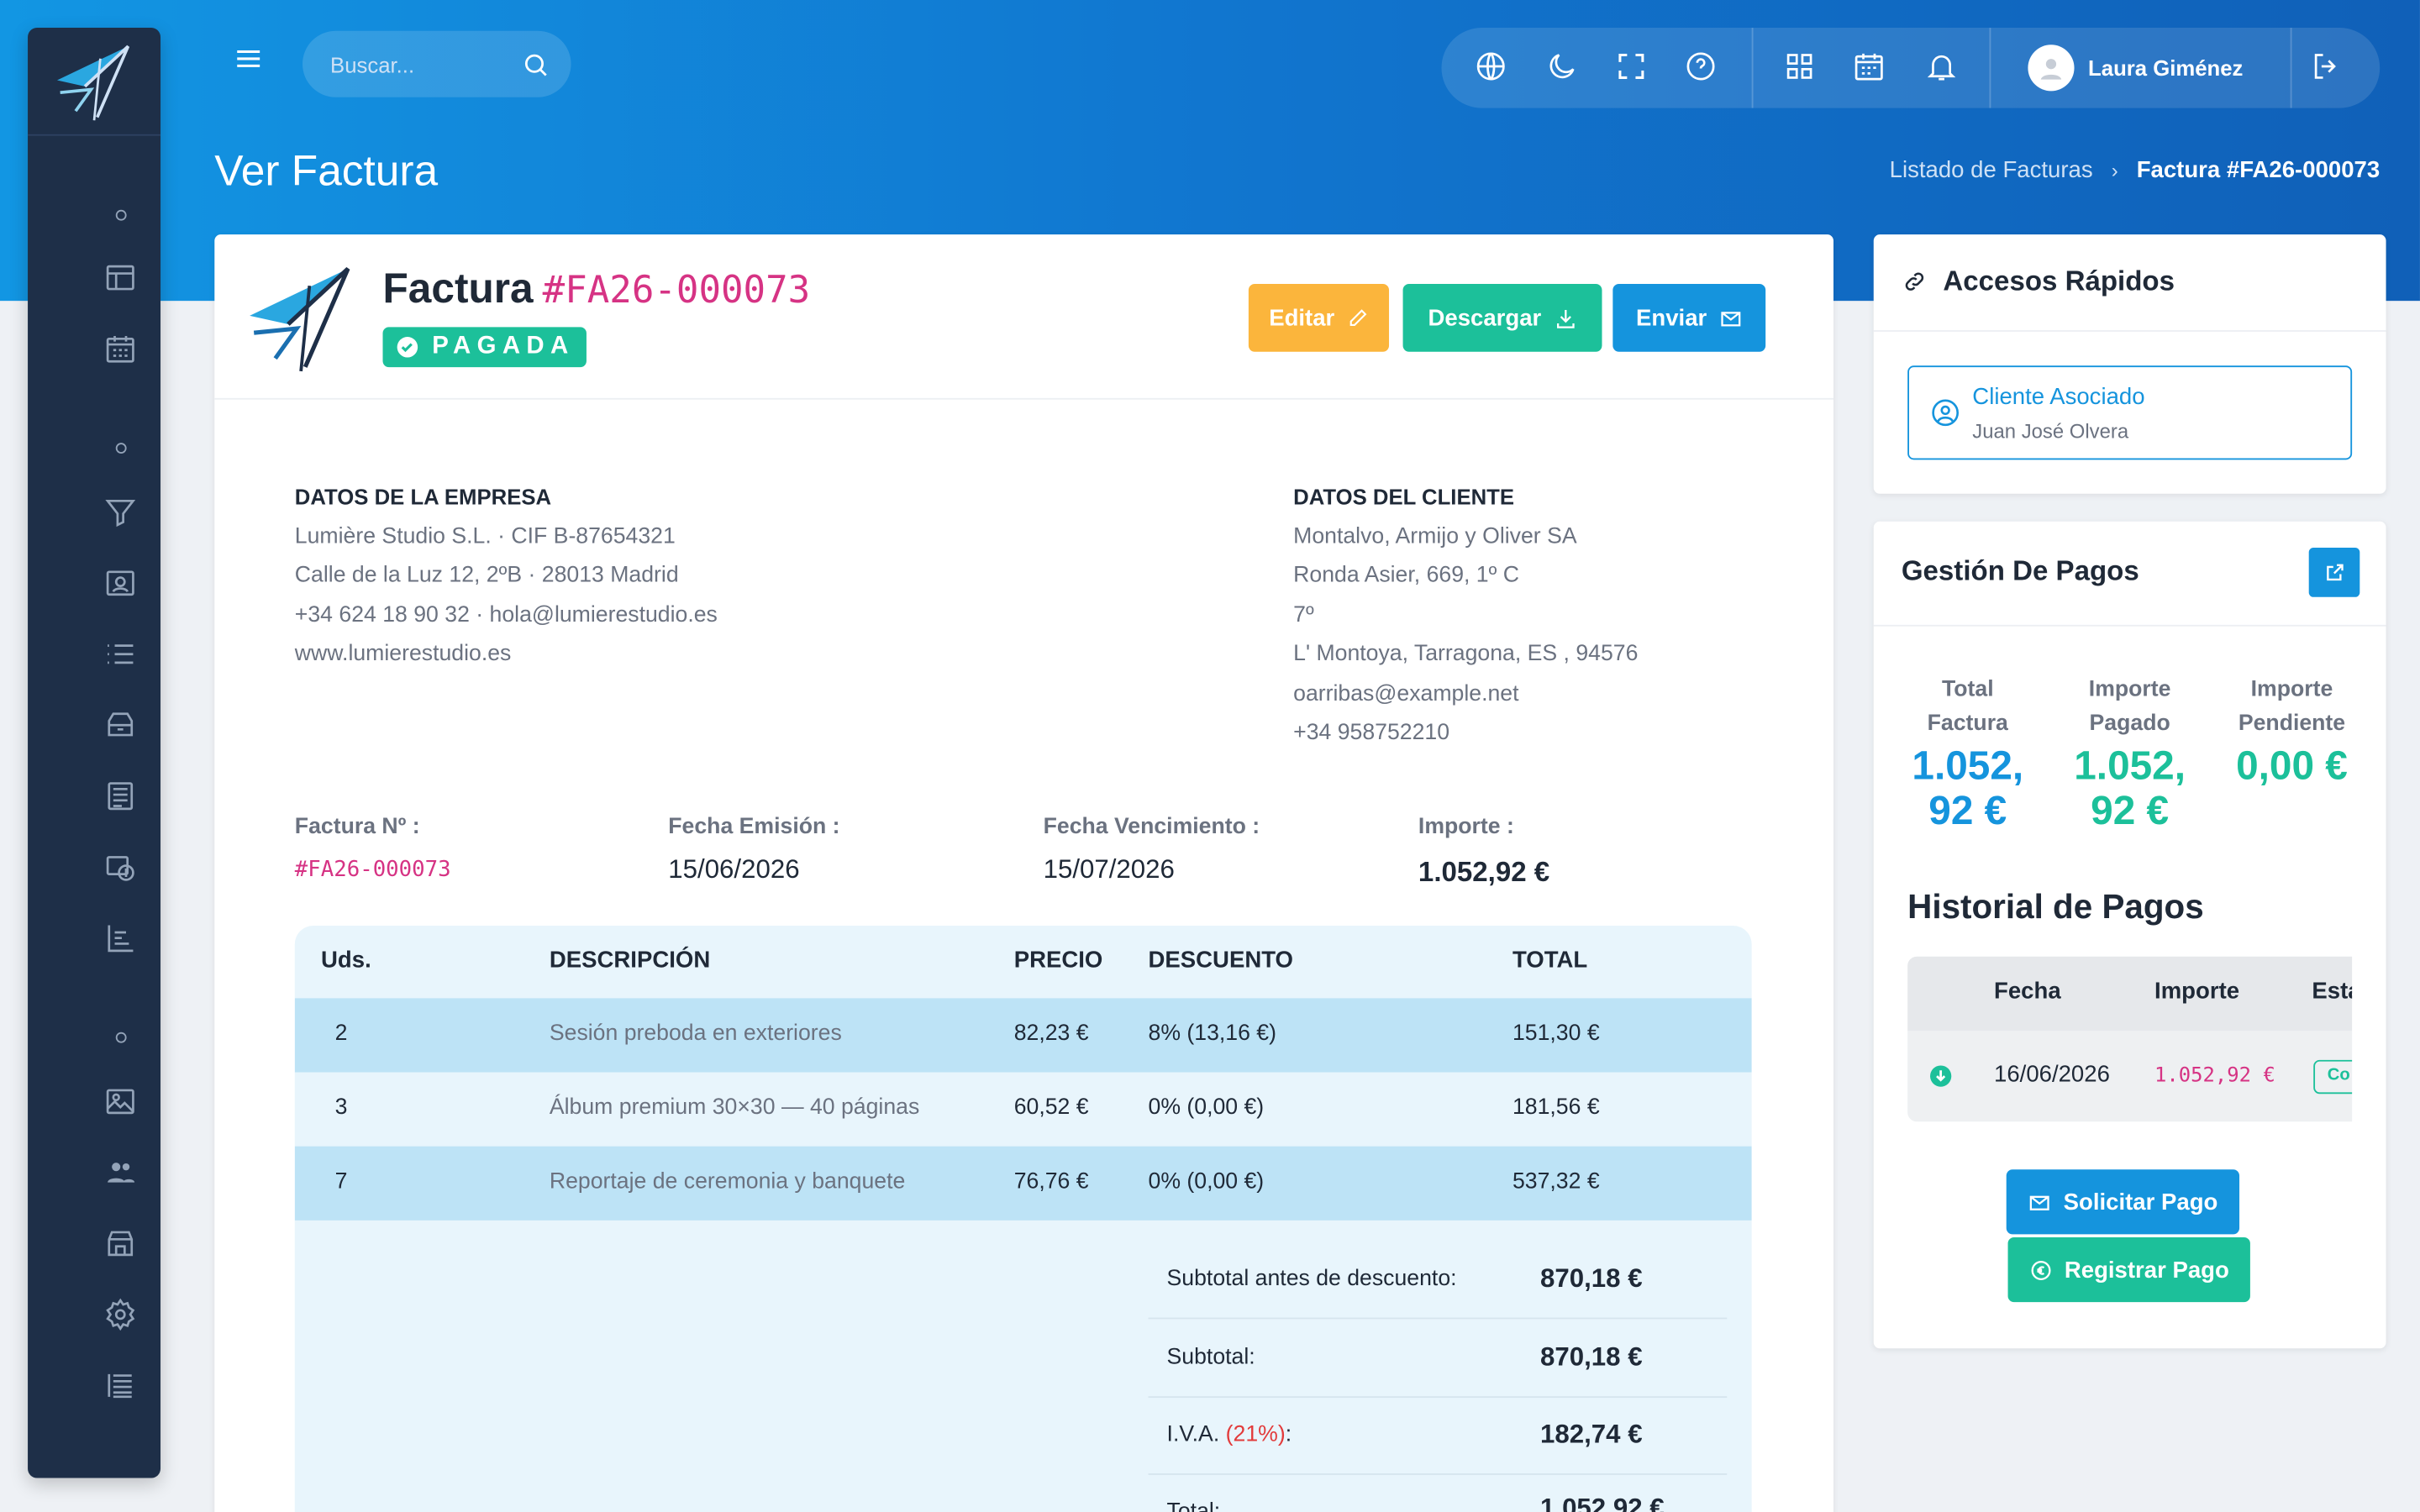 This screenshot has height=1512, width=2420. What do you see at coordinates (121, 868) in the screenshot?
I see `billing-icon` at bounding box center [121, 868].